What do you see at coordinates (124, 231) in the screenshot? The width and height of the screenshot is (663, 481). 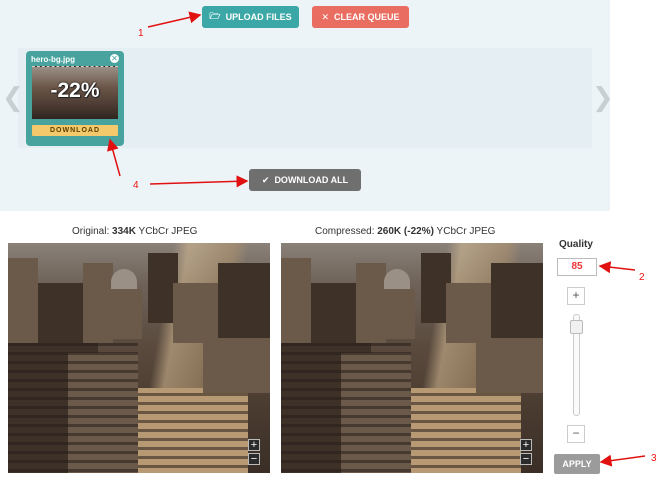 I see `original-size: 334K` at bounding box center [124, 231].